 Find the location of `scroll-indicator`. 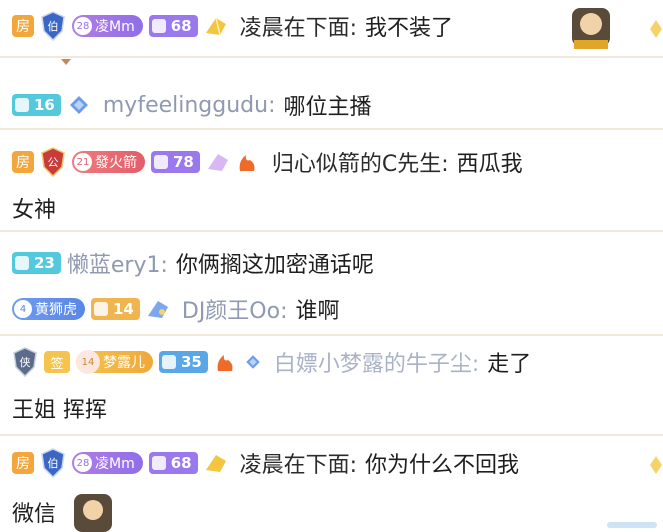

scroll-indicator is located at coordinates (632, 525).